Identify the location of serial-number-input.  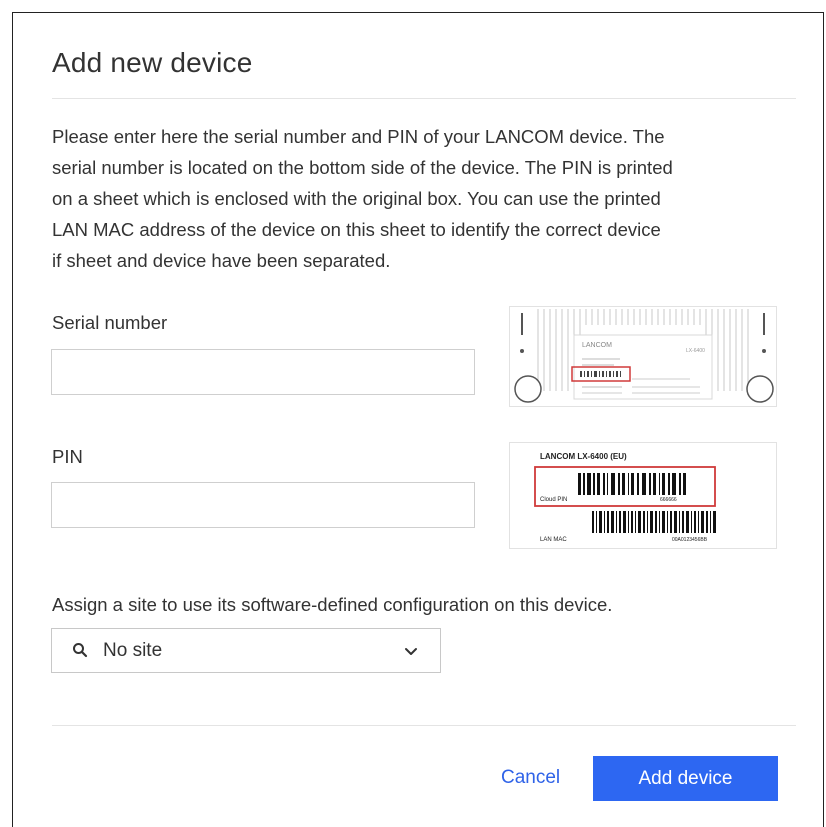
(263, 372).